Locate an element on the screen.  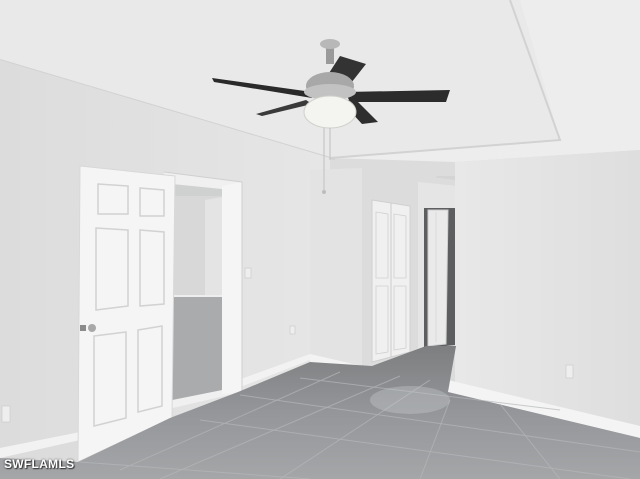
bathroom-doorway is located at coordinates (440, 278).